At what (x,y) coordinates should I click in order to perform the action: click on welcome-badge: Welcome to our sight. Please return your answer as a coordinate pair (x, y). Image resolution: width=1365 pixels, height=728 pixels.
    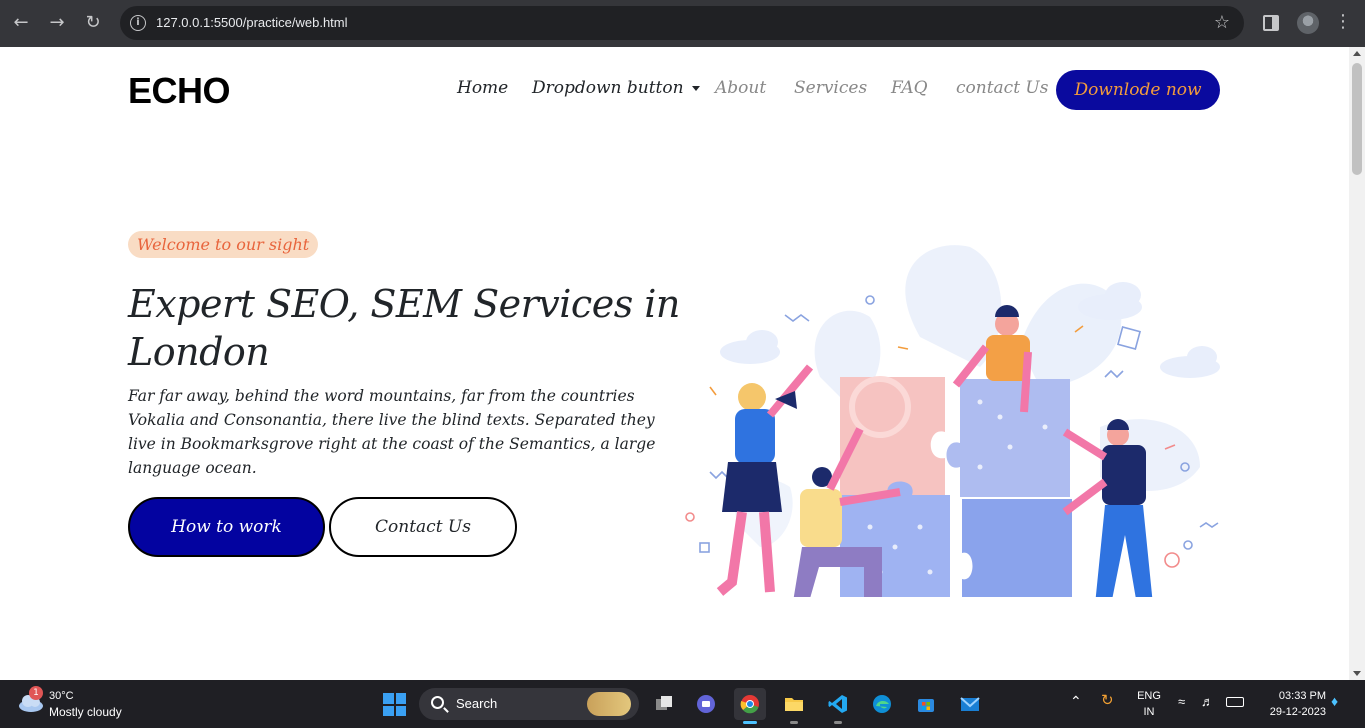
    Looking at the image, I should click on (223, 244).